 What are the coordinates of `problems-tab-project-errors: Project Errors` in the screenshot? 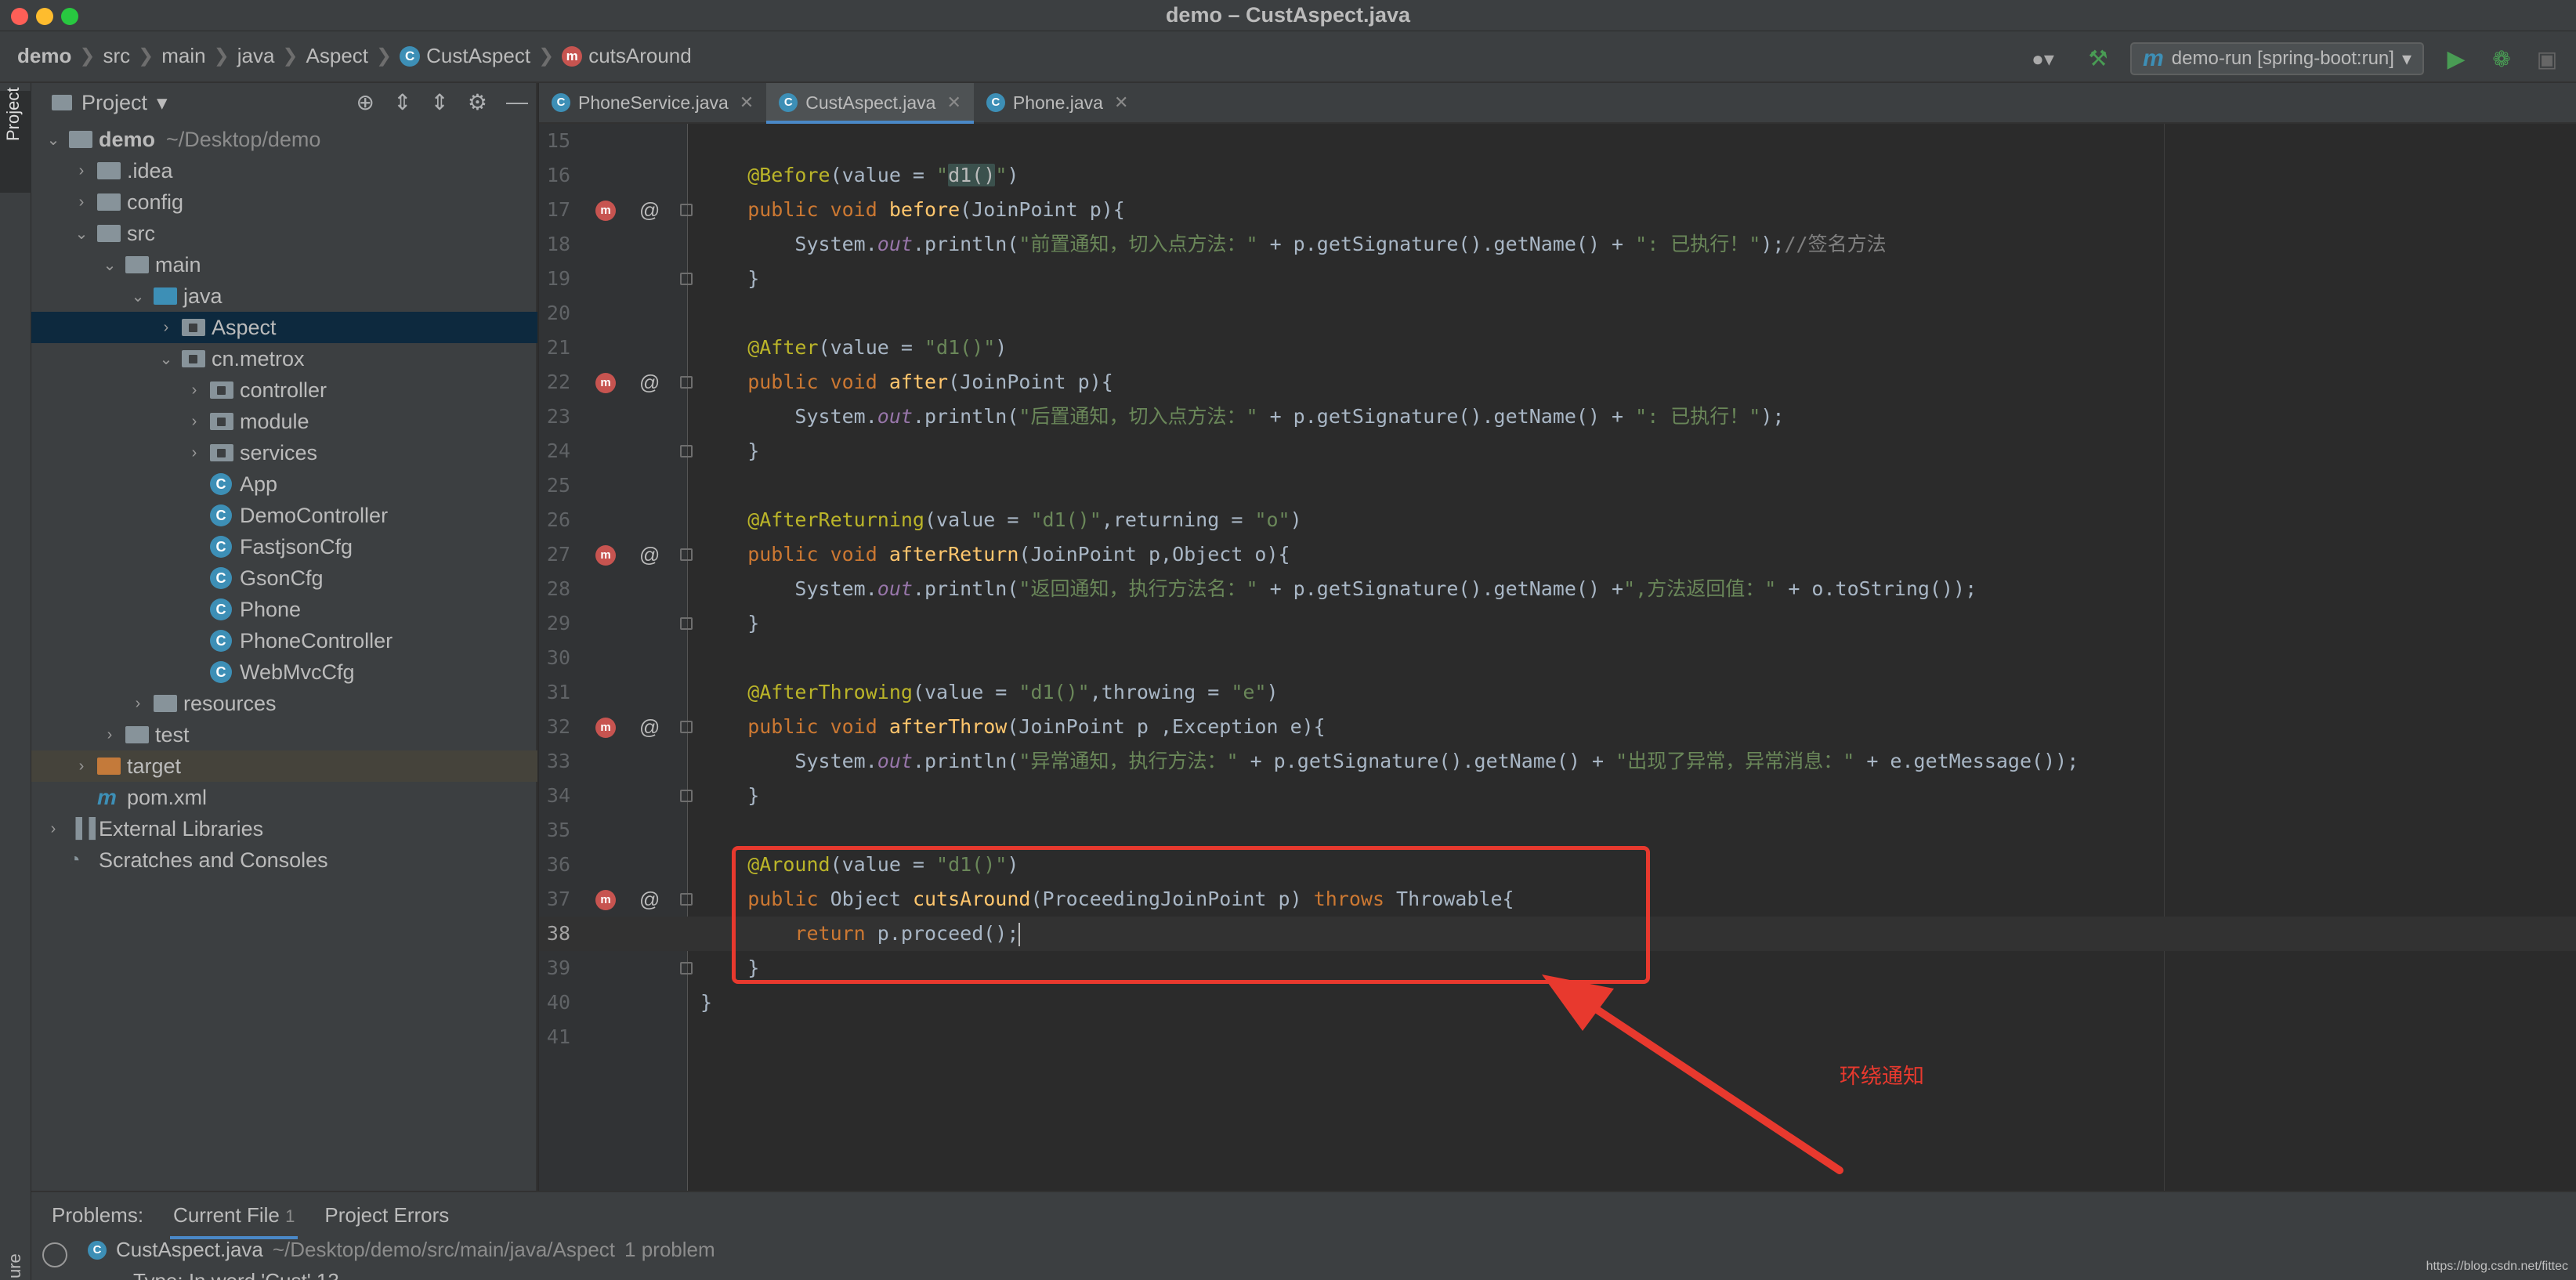 It's located at (386, 1217).